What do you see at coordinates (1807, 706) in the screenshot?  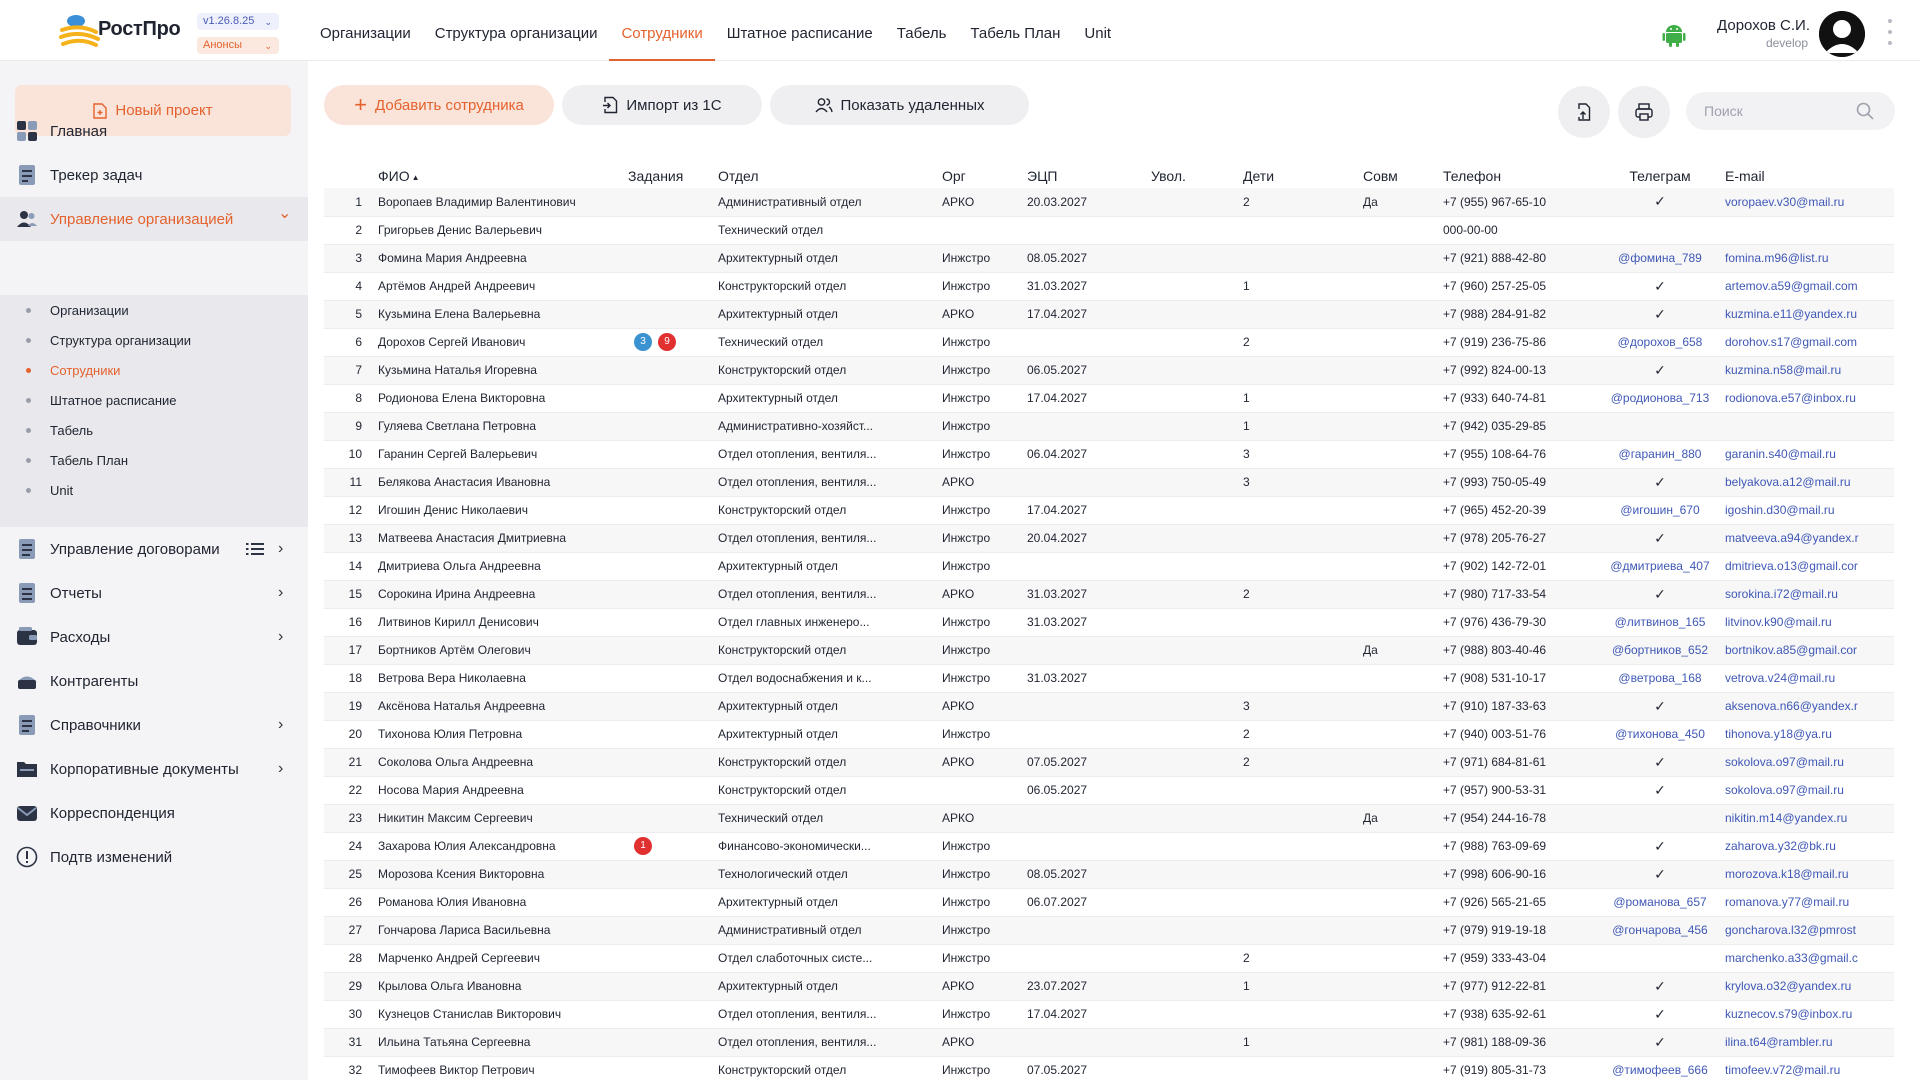 I see `col-email-cell: aksenova.n66@yandex.r` at bounding box center [1807, 706].